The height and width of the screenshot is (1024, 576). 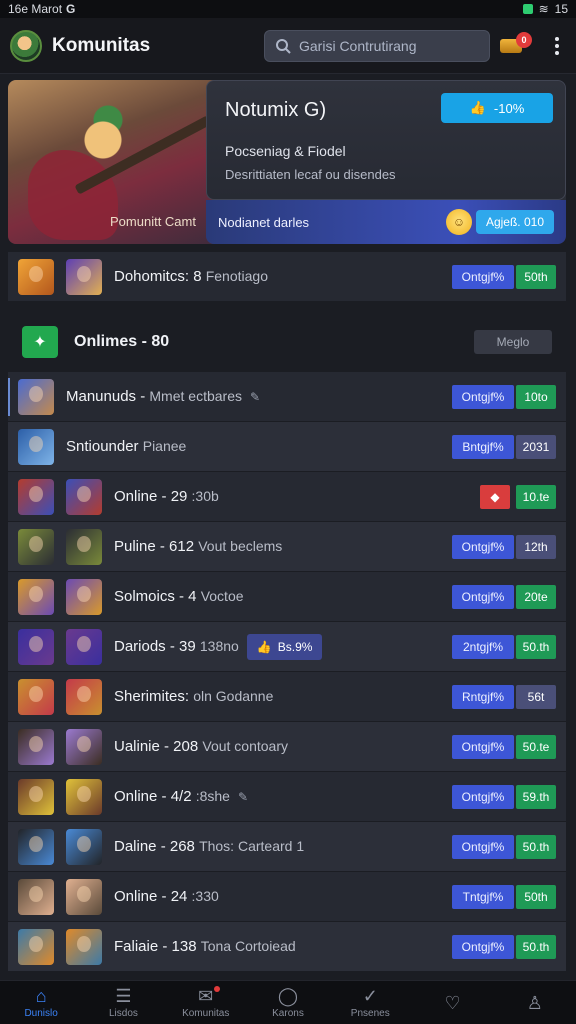 I want to click on nav-item-list: ☰ Lisdos, so click(x=123, y=1002).